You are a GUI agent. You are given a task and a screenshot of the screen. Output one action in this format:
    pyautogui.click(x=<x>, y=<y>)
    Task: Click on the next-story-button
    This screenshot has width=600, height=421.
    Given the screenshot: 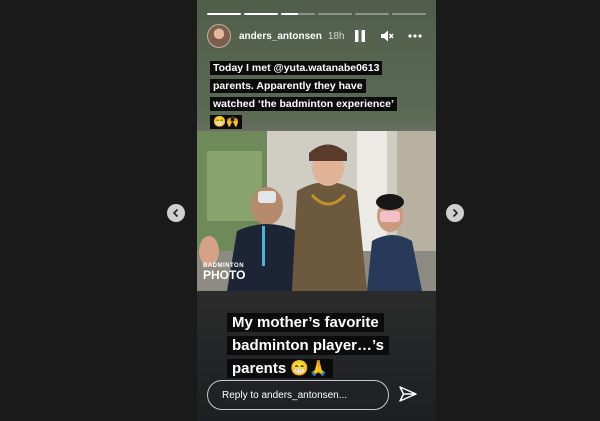 What is the action you would take?
    pyautogui.click(x=455, y=213)
    